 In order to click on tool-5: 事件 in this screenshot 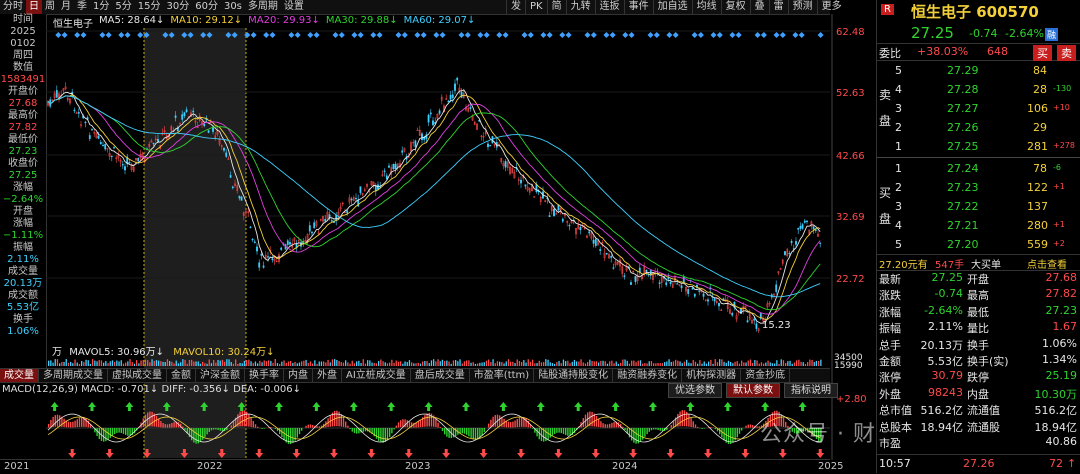, I will do `click(638, 7)`.